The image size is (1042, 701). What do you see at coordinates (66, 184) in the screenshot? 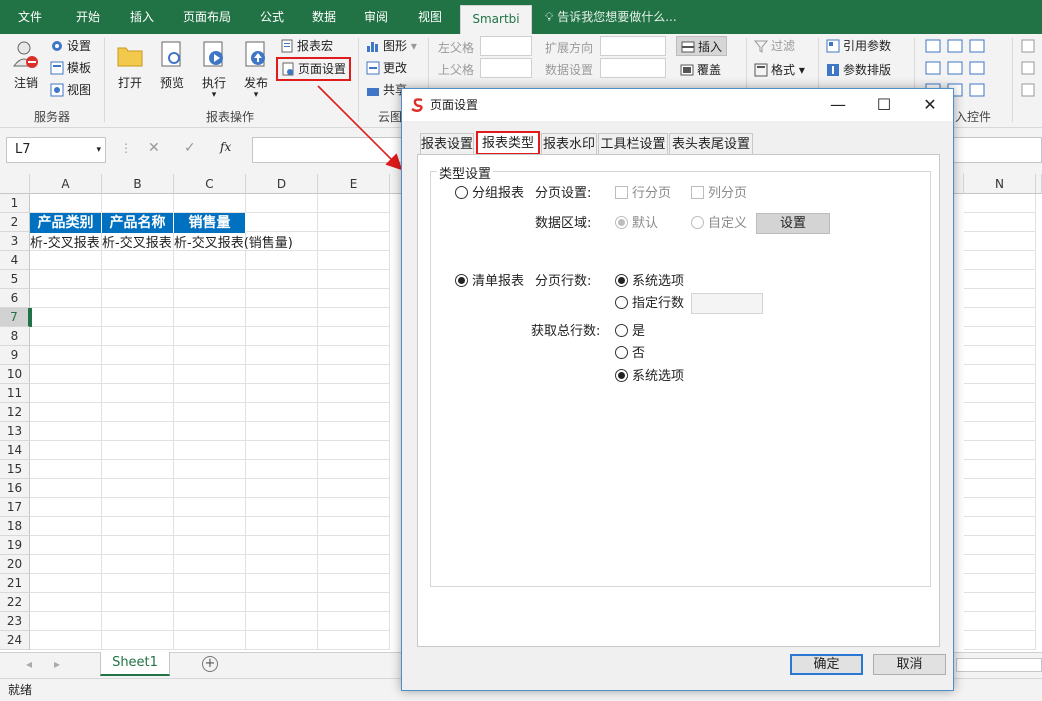
I see `column-header: A` at bounding box center [66, 184].